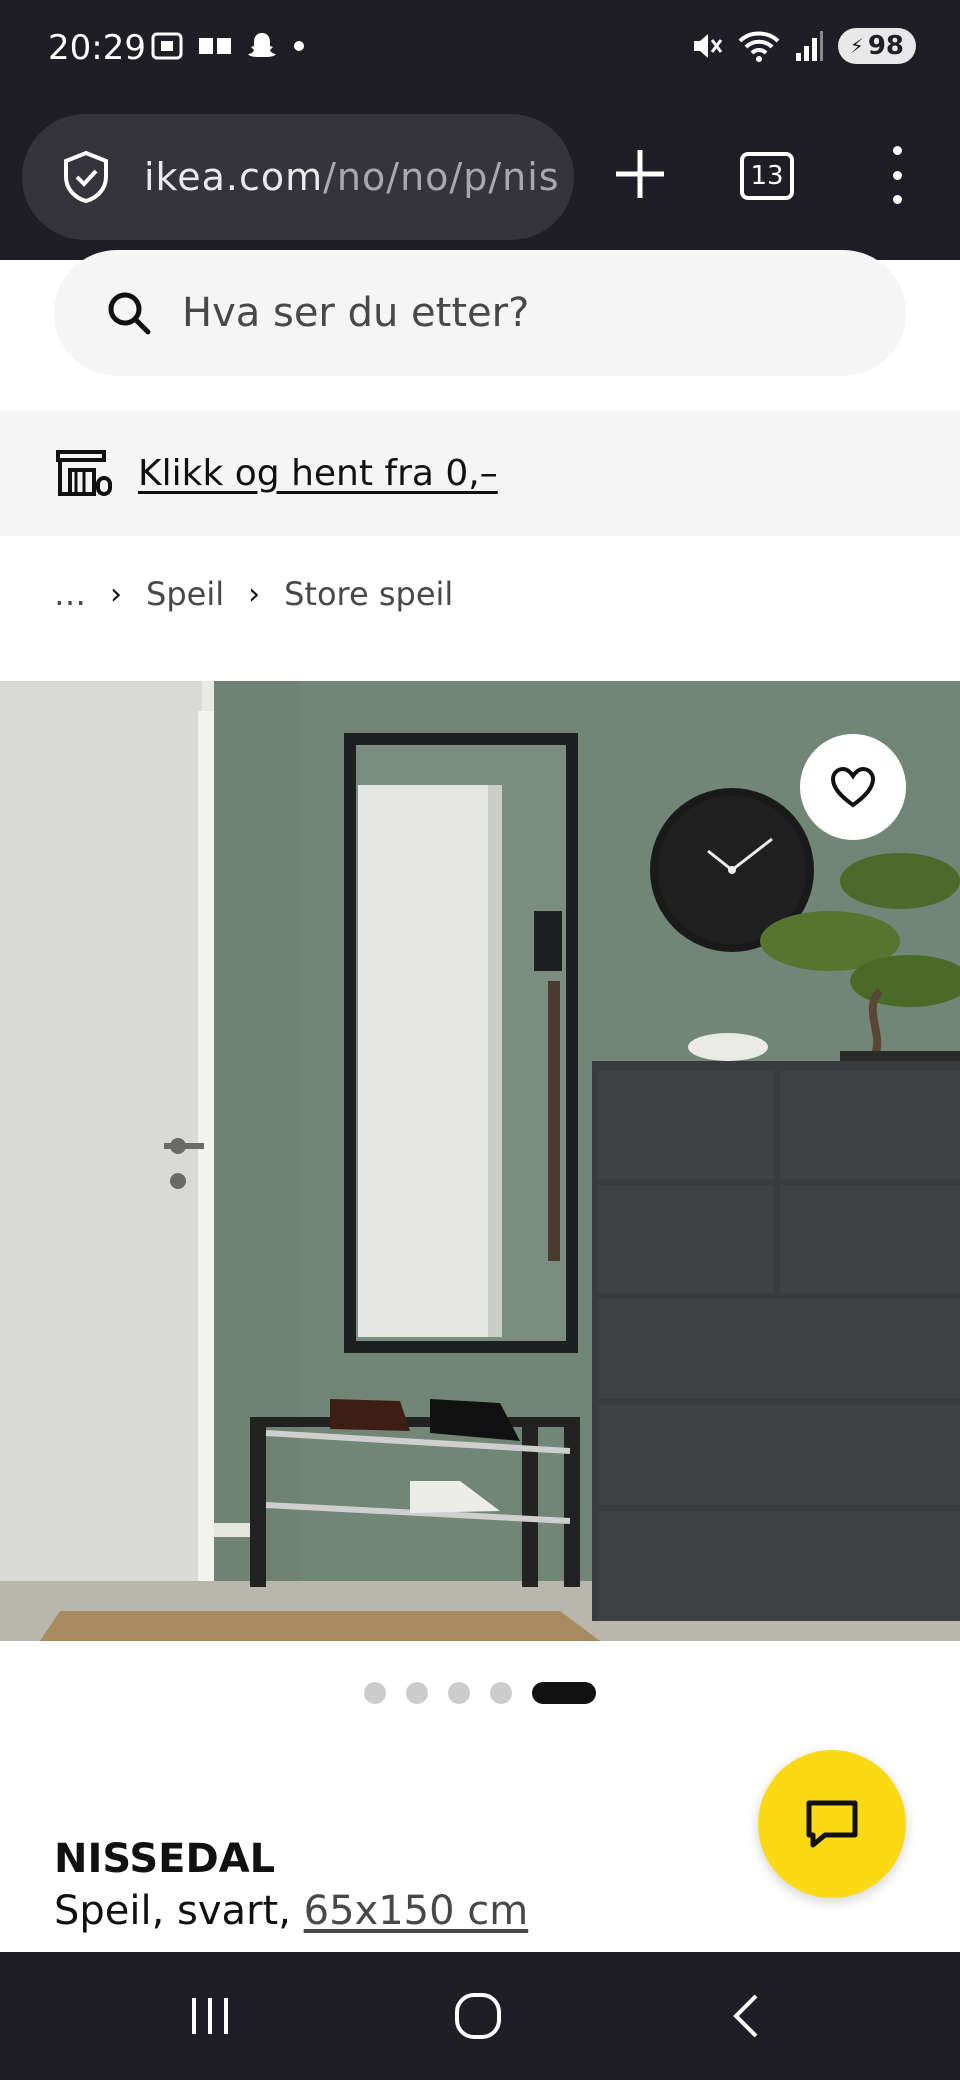 This screenshot has height=2080, width=960. Describe the element at coordinates (318, 473) in the screenshot. I see `promo-link: Klikk og hent fra 0,–` at that location.